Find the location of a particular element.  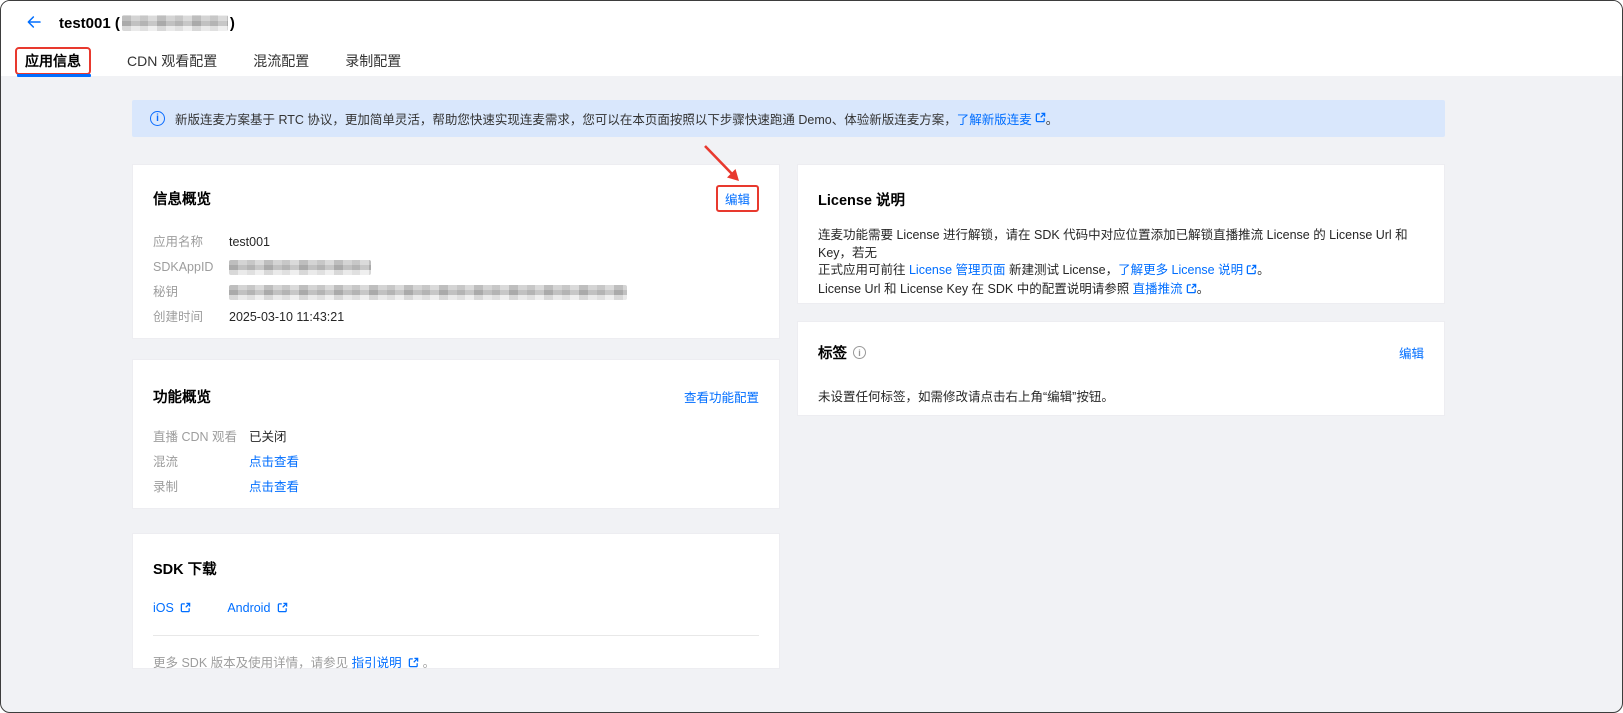

sdk-footer-note: 更多 SDK 版本及使用详情，请参见 指引说明 。 is located at coordinates (456, 661).